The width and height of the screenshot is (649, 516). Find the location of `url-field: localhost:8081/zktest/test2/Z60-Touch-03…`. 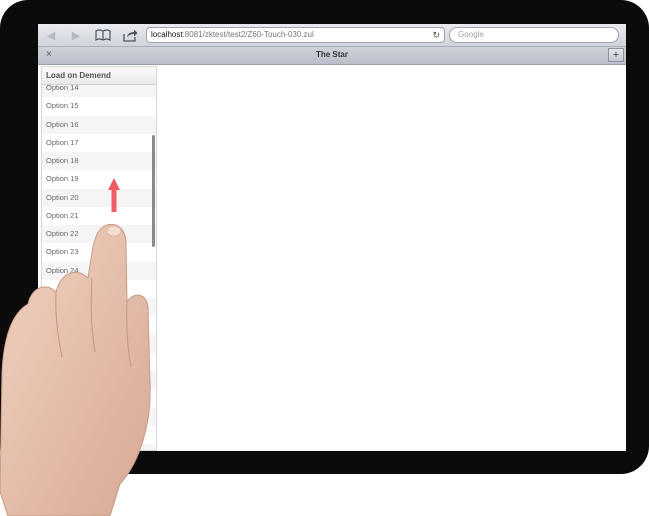

url-field: localhost:8081/zktest/test2/Z60-Touch-03… is located at coordinates (295, 35).